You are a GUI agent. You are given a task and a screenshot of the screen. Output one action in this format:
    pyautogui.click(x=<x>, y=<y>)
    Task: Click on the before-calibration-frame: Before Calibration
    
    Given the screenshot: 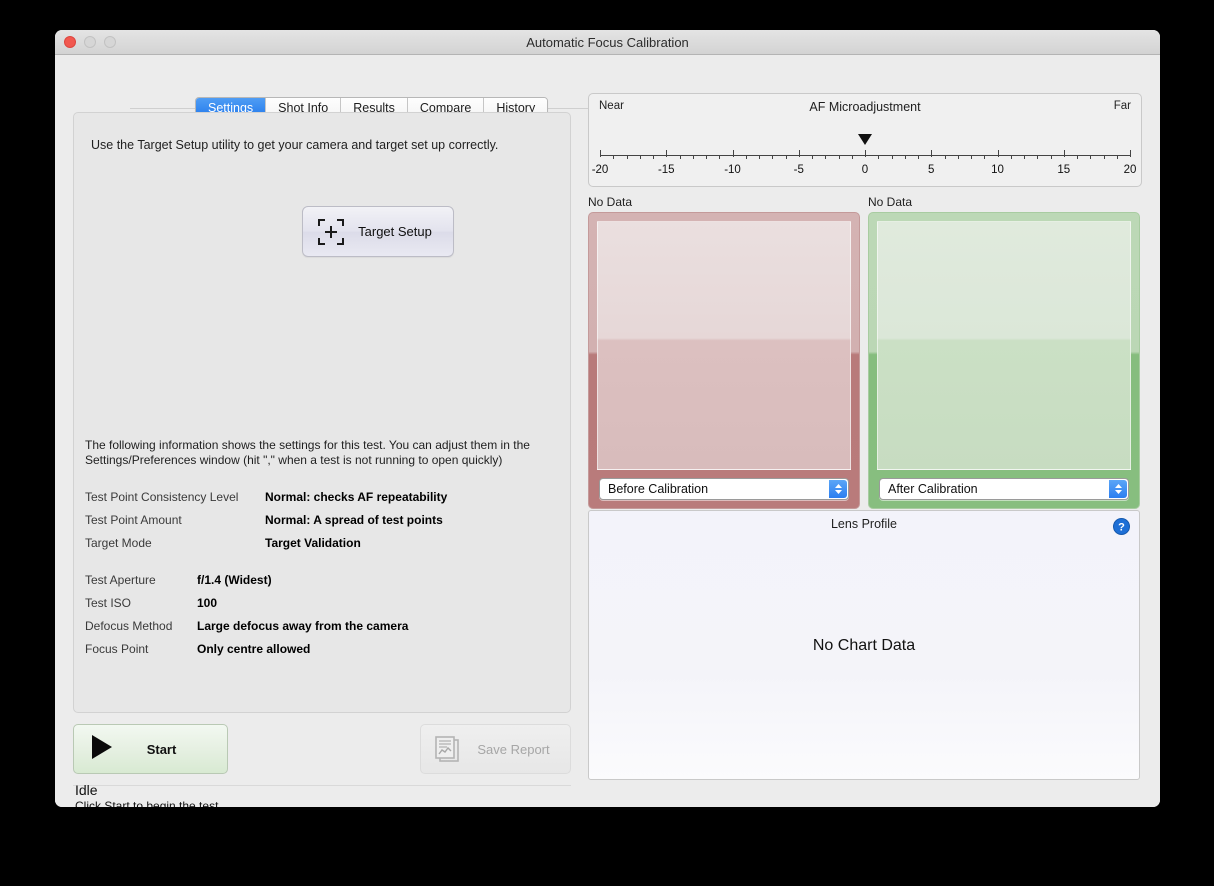 What is the action you would take?
    pyautogui.click(x=724, y=360)
    